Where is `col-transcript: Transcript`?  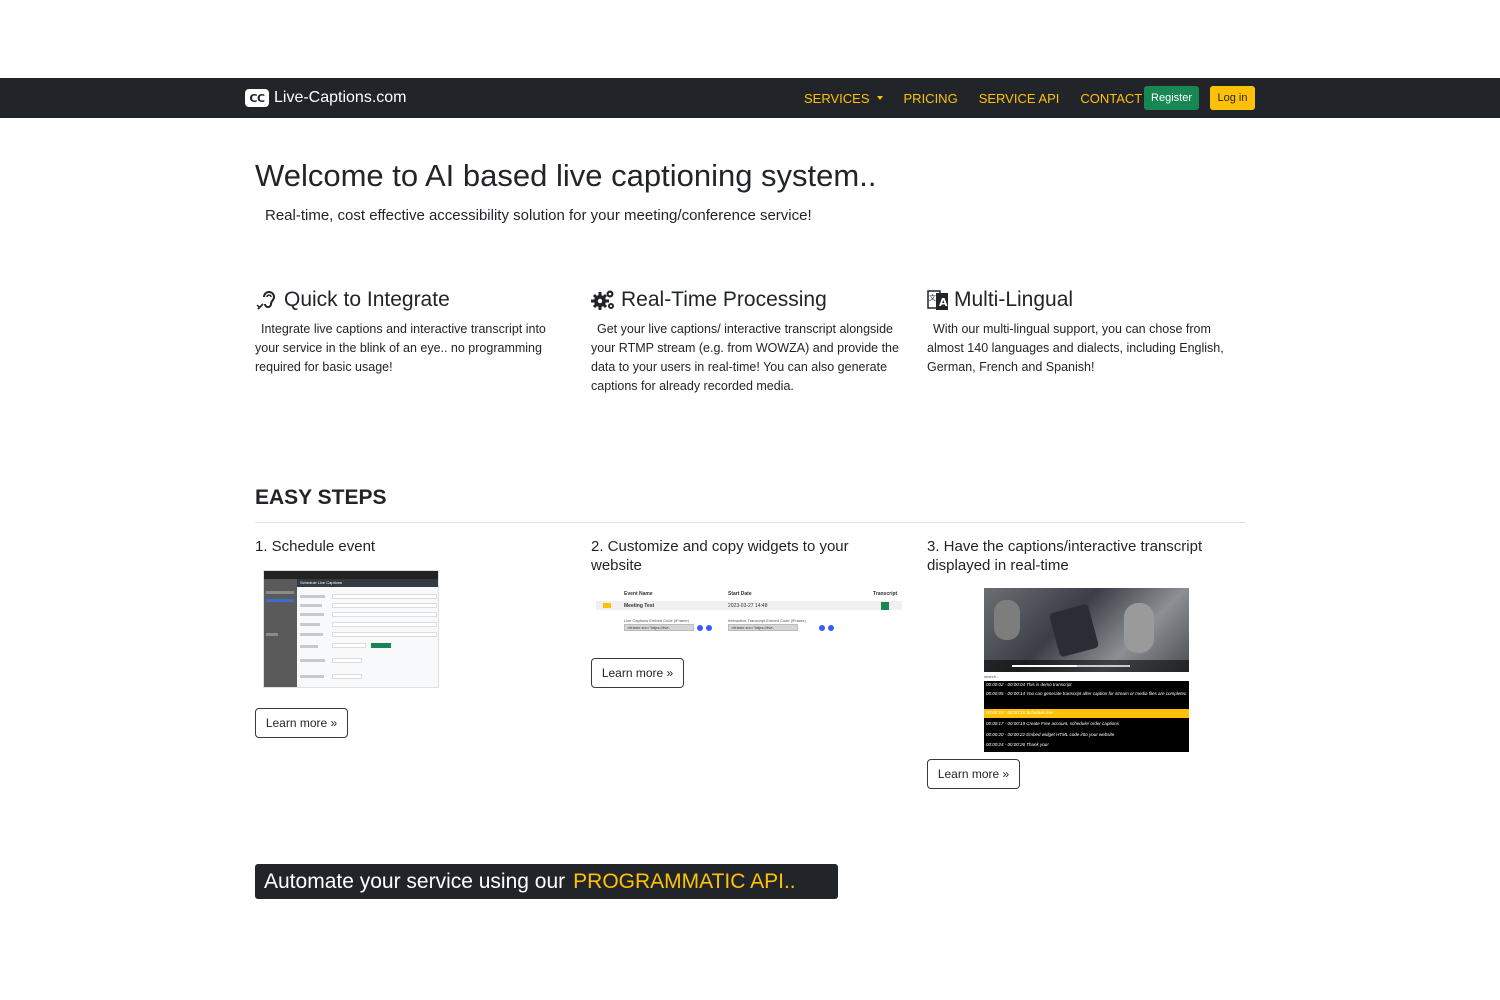 col-transcript: Transcript is located at coordinates (885, 594).